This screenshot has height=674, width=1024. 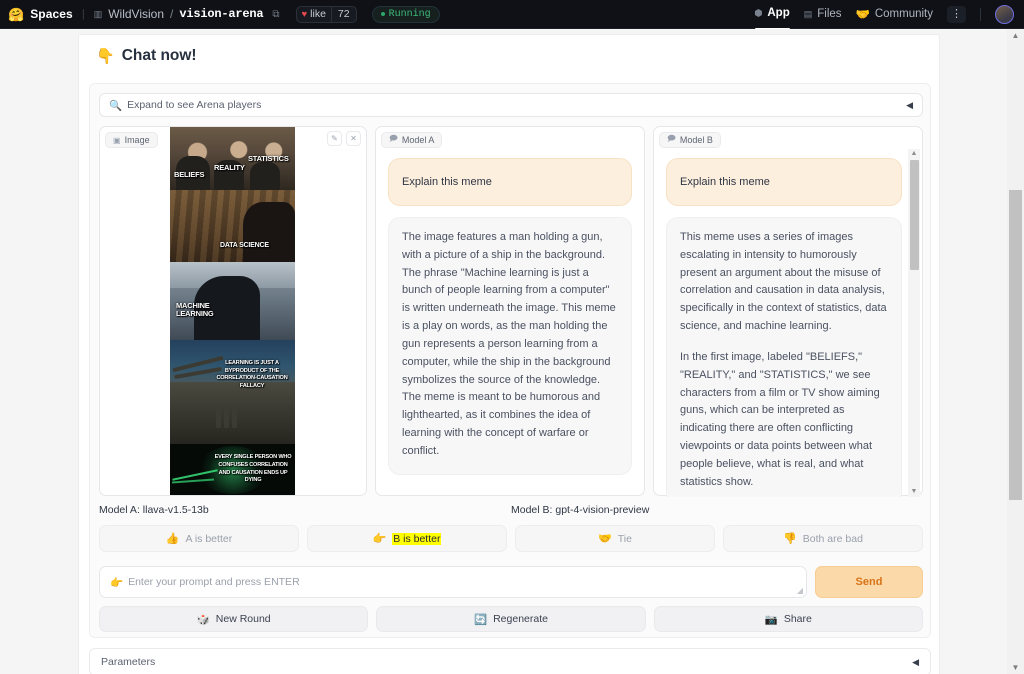 What do you see at coordinates (800, 590) in the screenshot?
I see `resize-grip-icon: ◢` at bounding box center [800, 590].